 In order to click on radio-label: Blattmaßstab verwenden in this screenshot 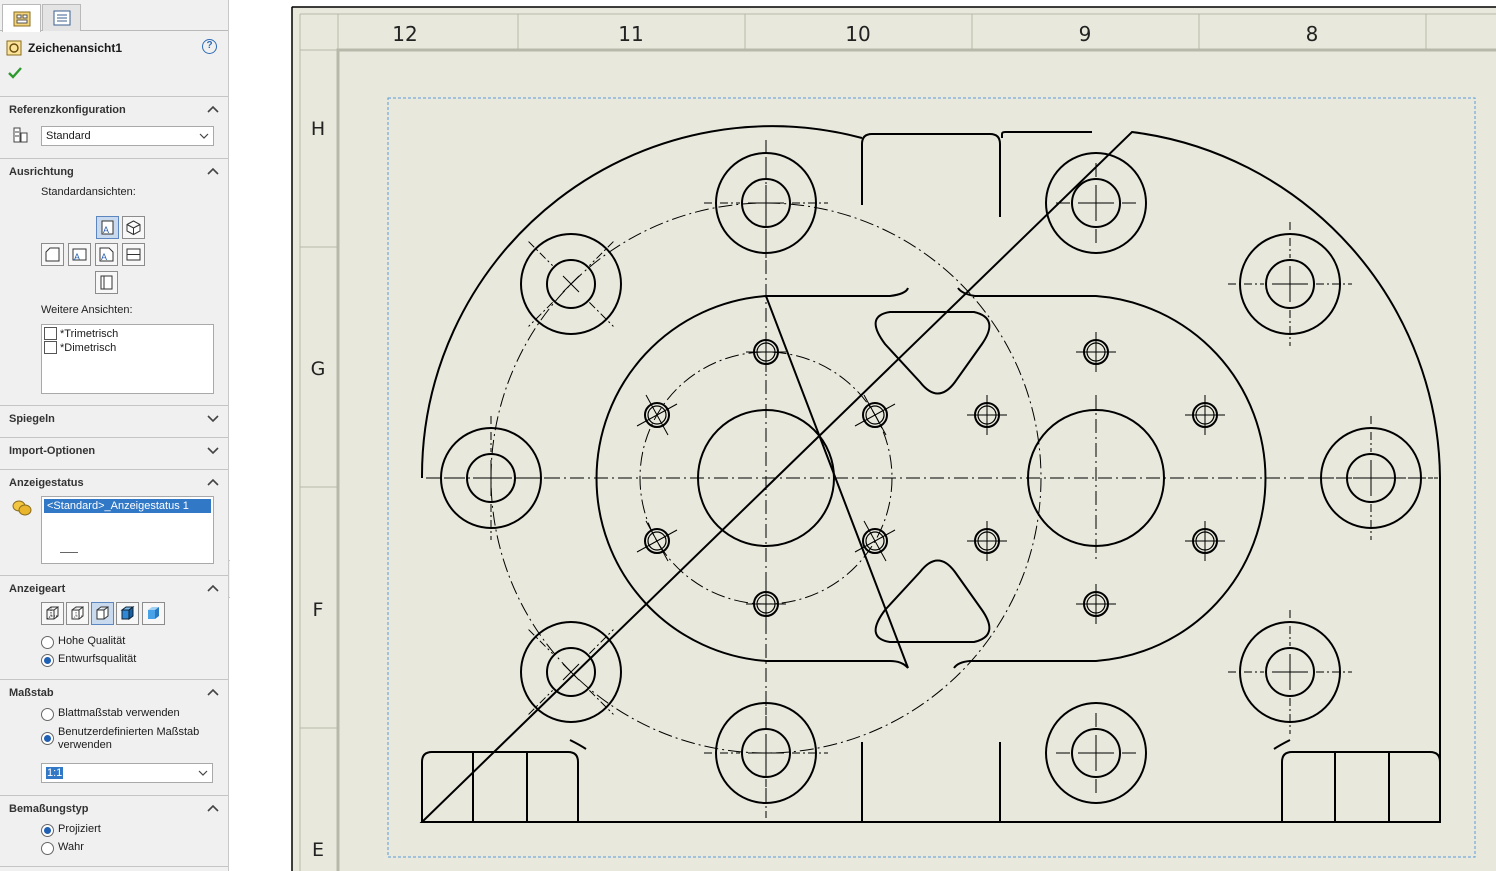, I will do `click(119, 713)`.